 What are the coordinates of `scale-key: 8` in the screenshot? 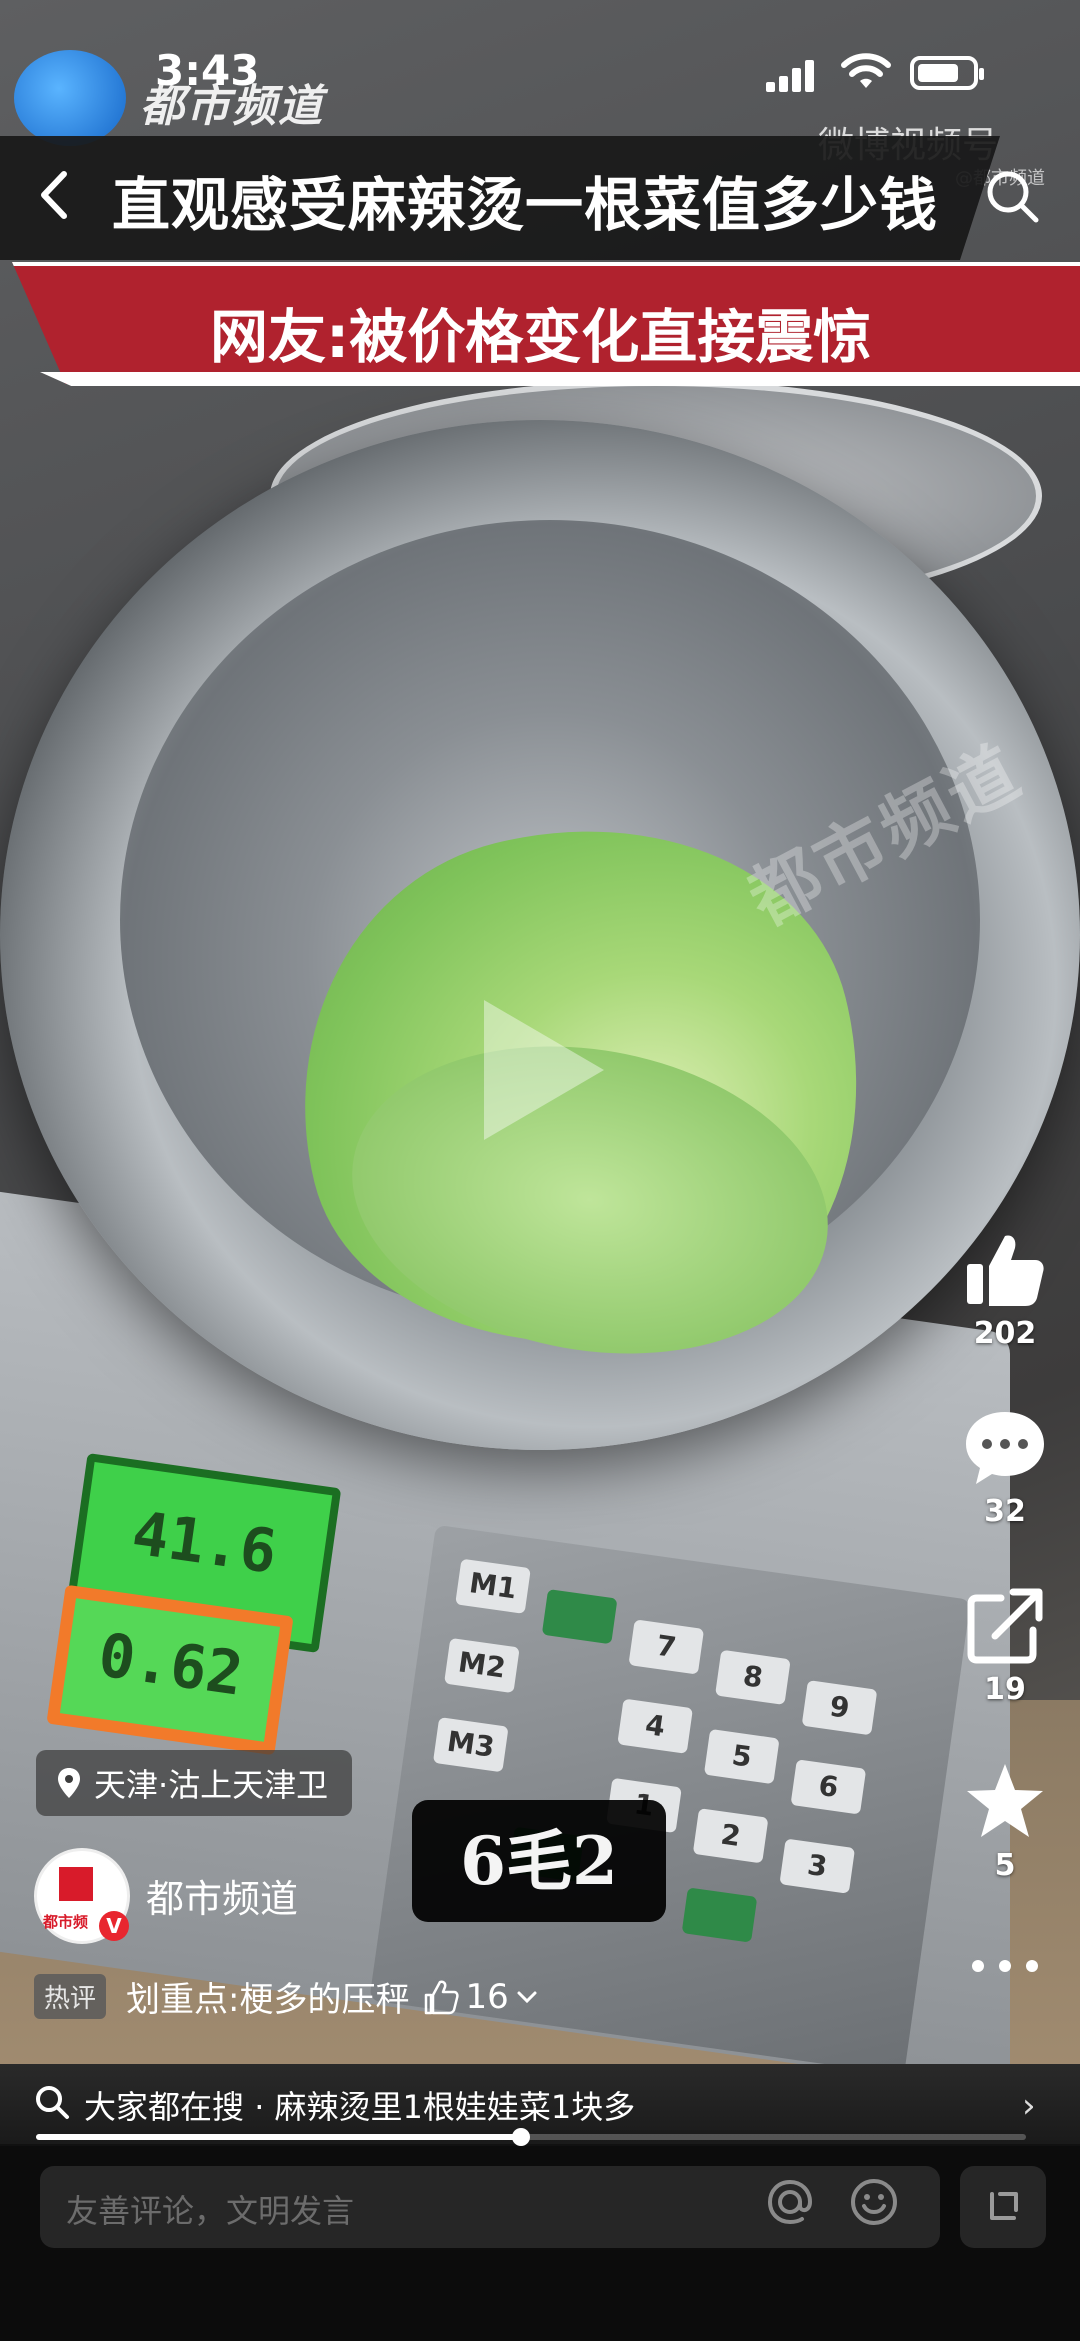 It's located at (753, 1677).